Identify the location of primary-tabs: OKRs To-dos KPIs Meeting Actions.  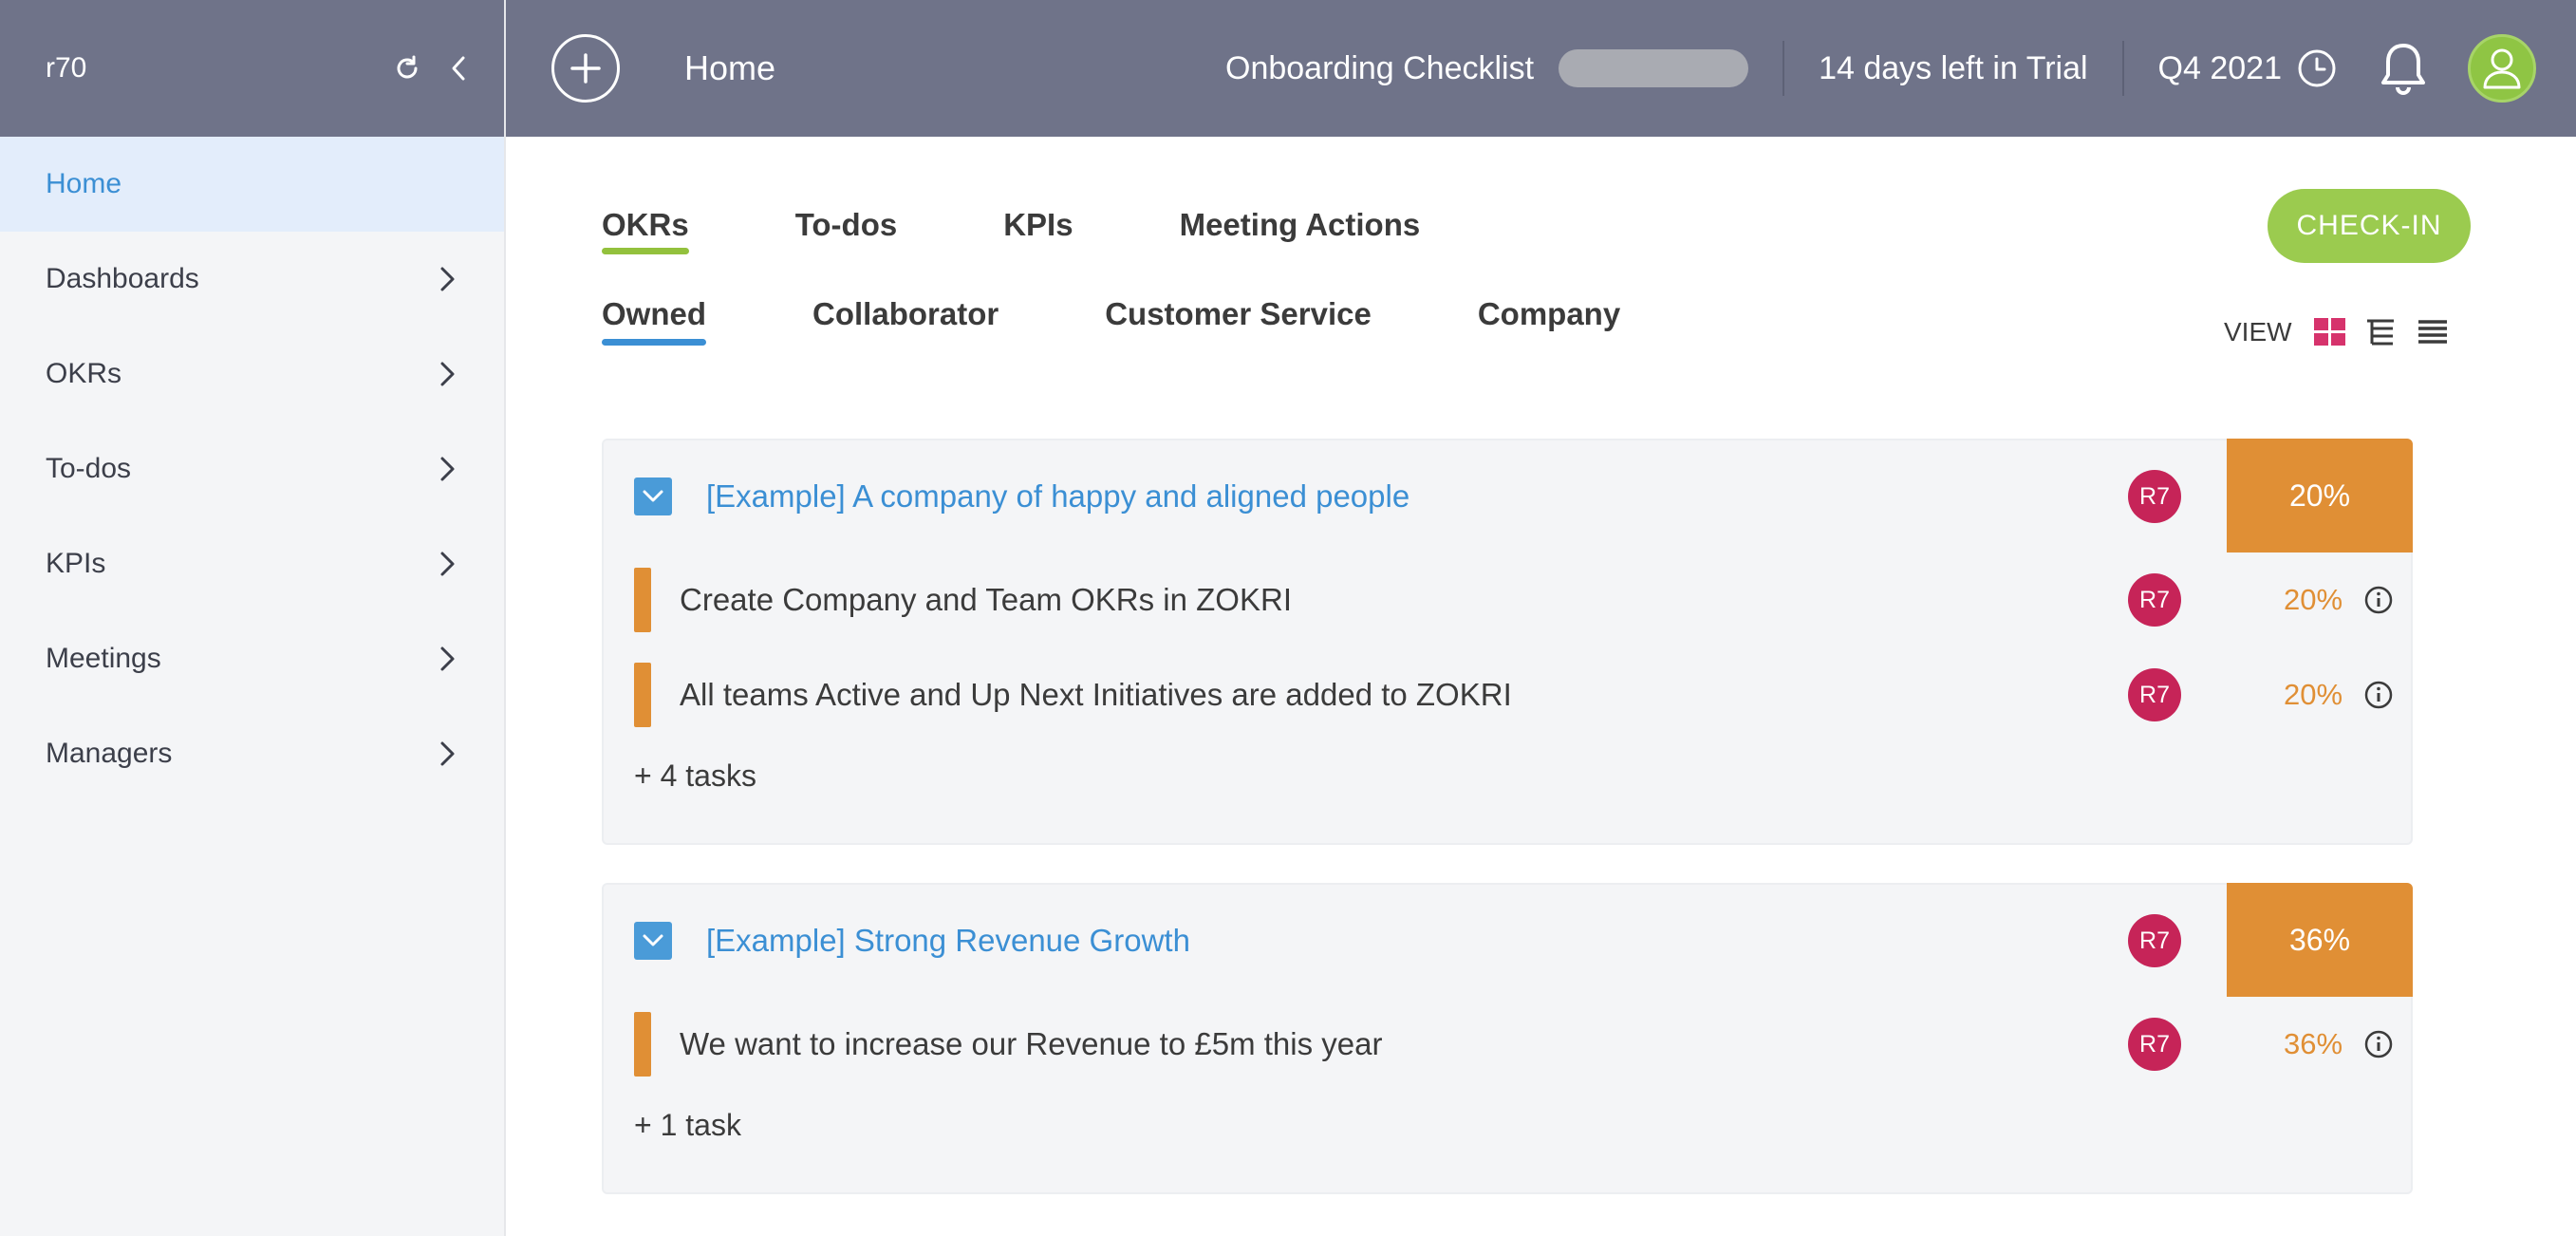
(1011, 230).